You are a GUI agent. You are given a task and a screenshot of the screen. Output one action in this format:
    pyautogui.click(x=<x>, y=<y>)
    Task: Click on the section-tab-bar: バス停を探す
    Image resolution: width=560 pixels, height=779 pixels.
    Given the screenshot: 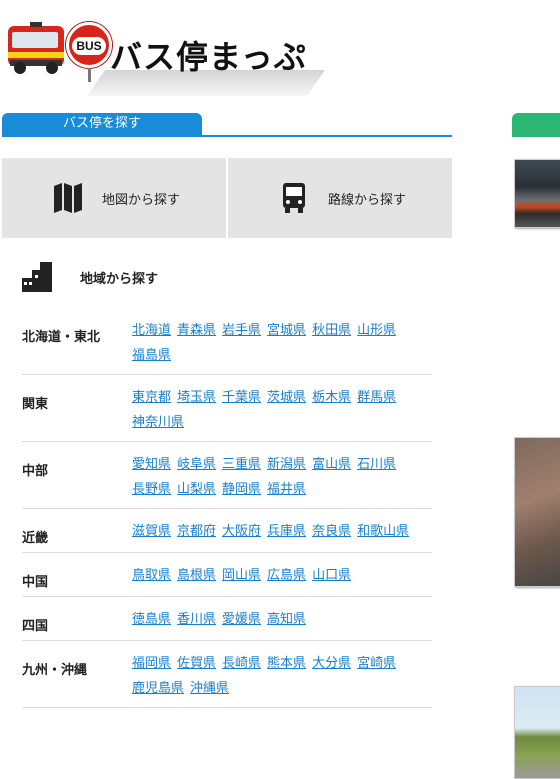 What is the action you would take?
    pyautogui.click(x=227, y=125)
    